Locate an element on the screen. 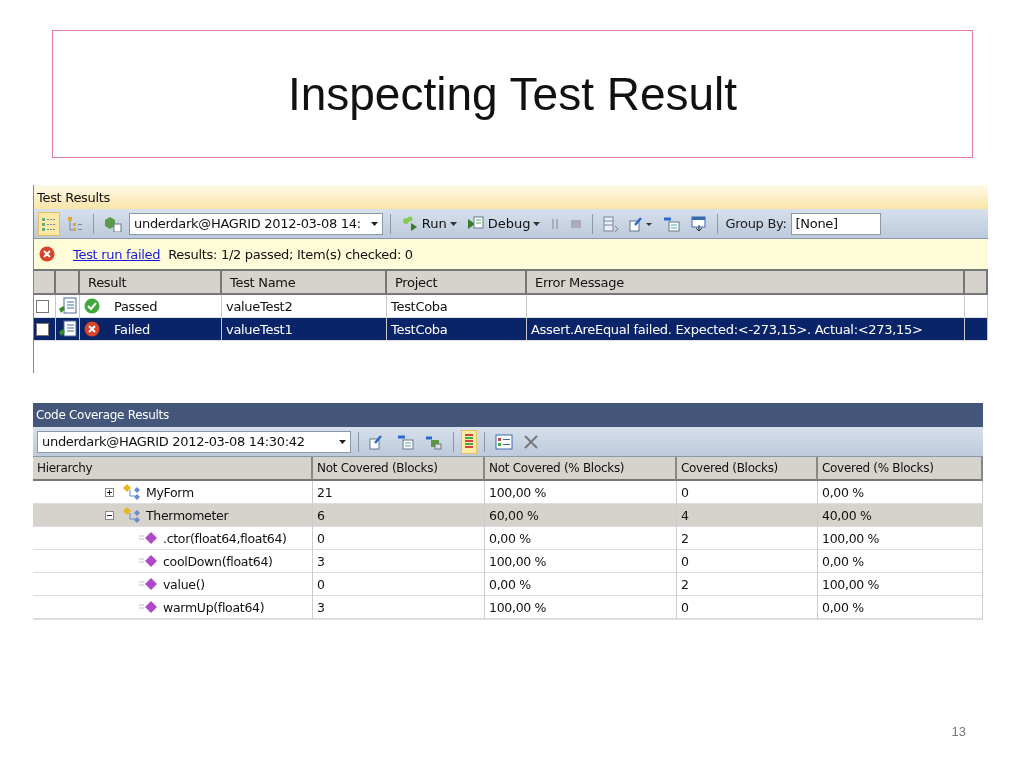  status-text: Results: 1/2 passed; Item(s) checked: 0 is located at coordinates (290, 254).